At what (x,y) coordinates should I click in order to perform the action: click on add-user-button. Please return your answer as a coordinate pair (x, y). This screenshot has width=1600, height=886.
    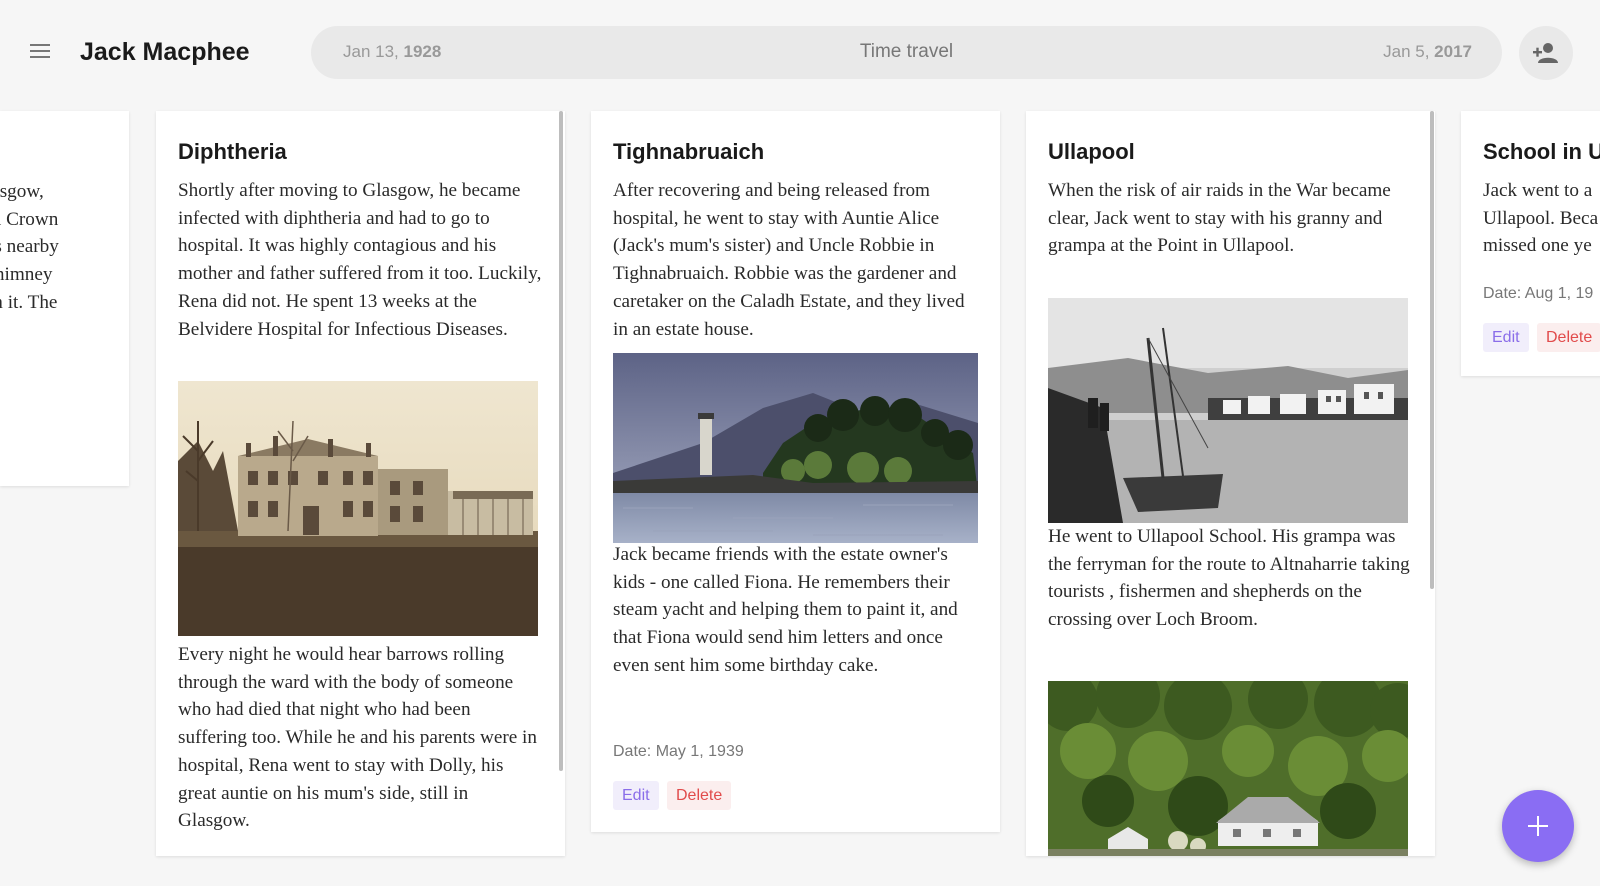
    Looking at the image, I should click on (1546, 53).